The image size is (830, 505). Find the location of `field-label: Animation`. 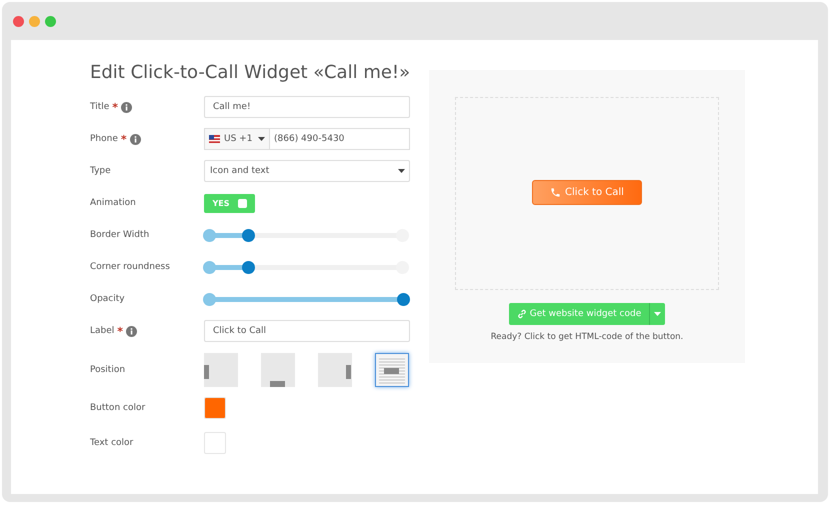

field-label: Animation is located at coordinates (113, 203).